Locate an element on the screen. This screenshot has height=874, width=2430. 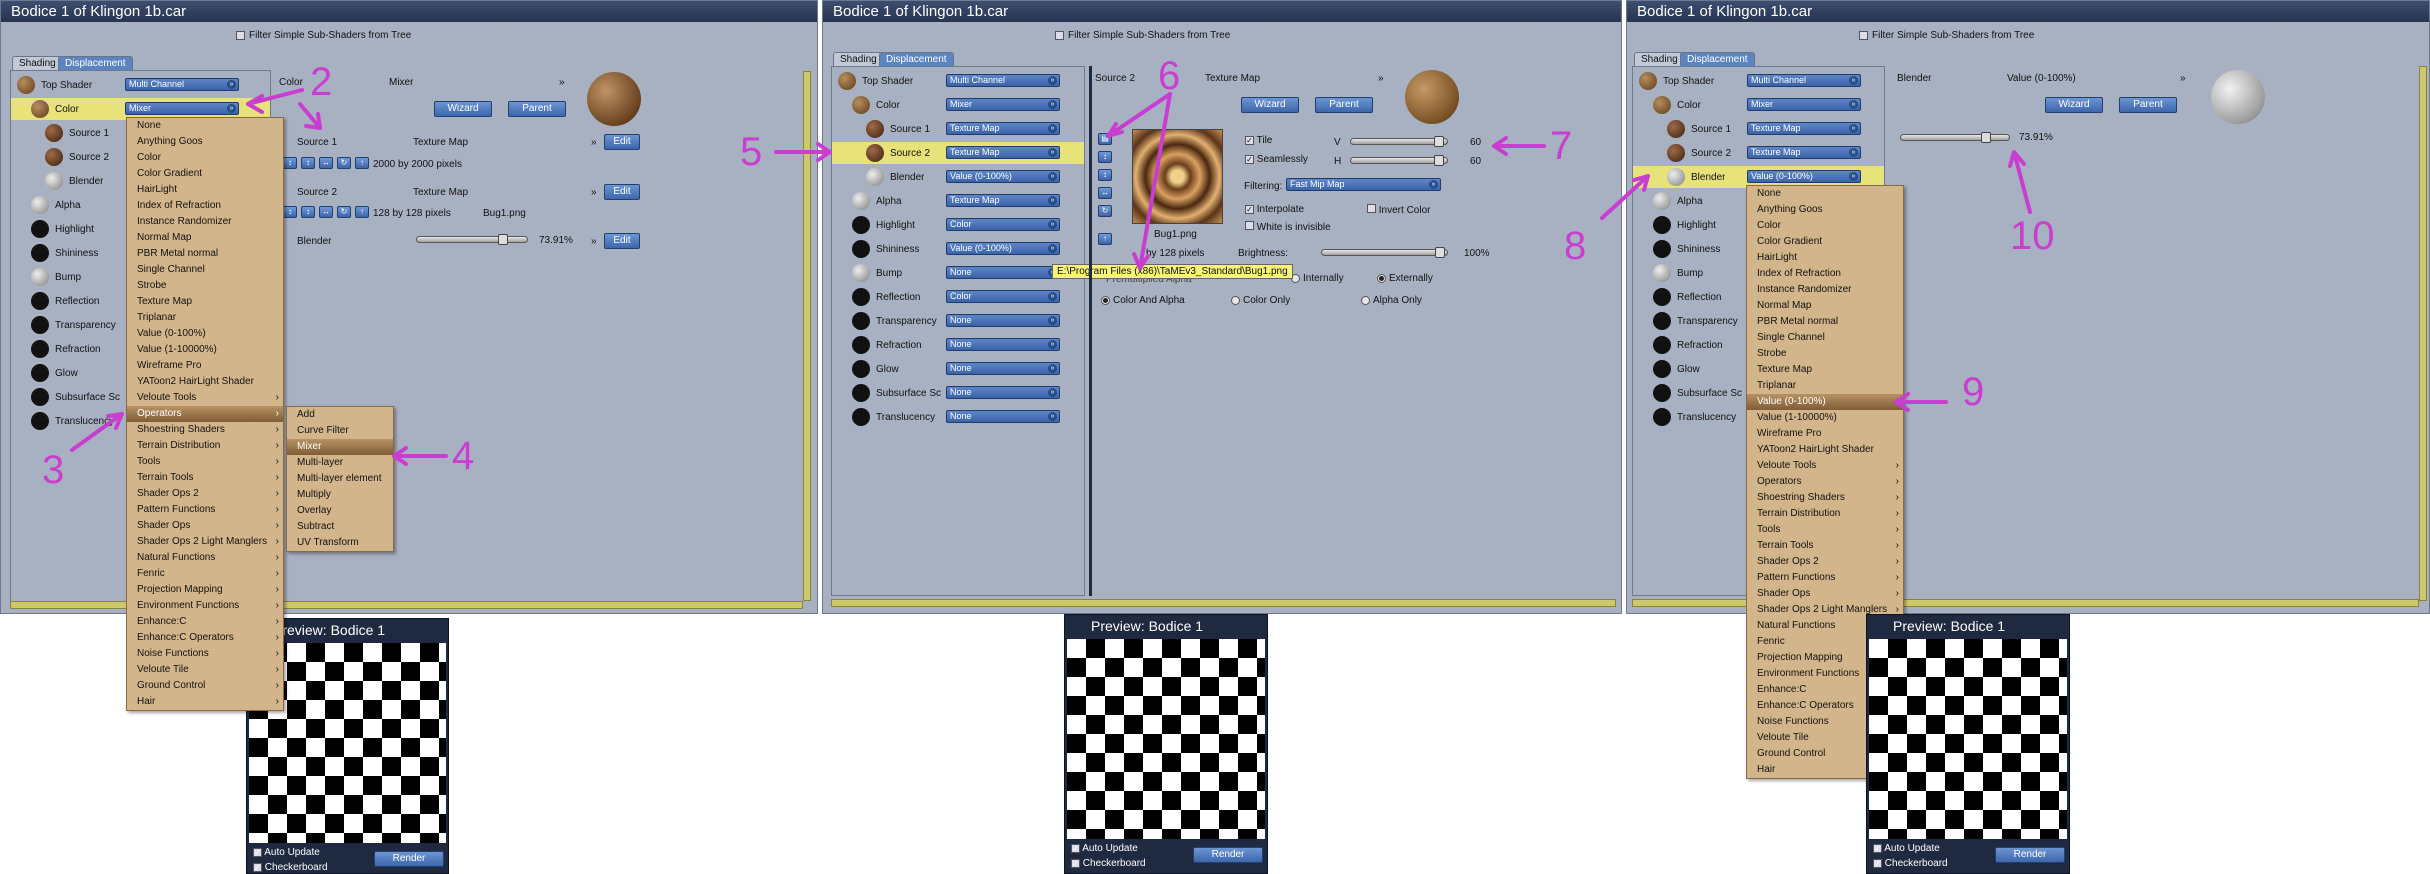
mirror-icon: ↕ is located at coordinates (1105, 157).